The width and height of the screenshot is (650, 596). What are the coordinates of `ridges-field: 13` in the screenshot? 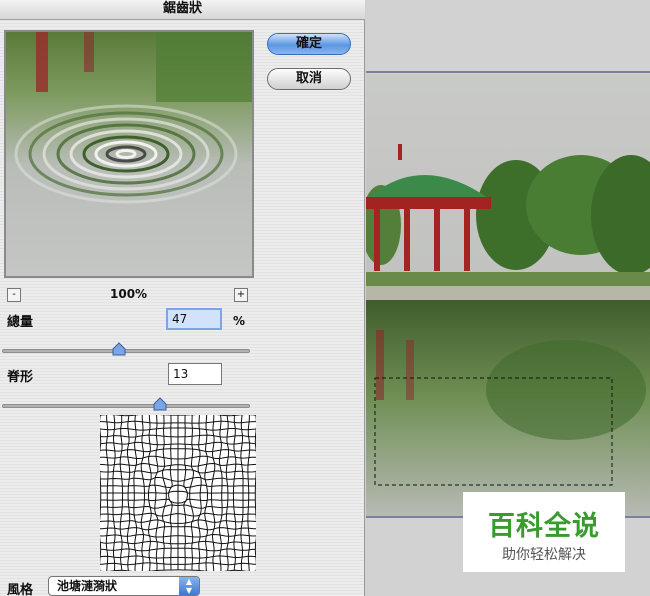 It's located at (195, 374).